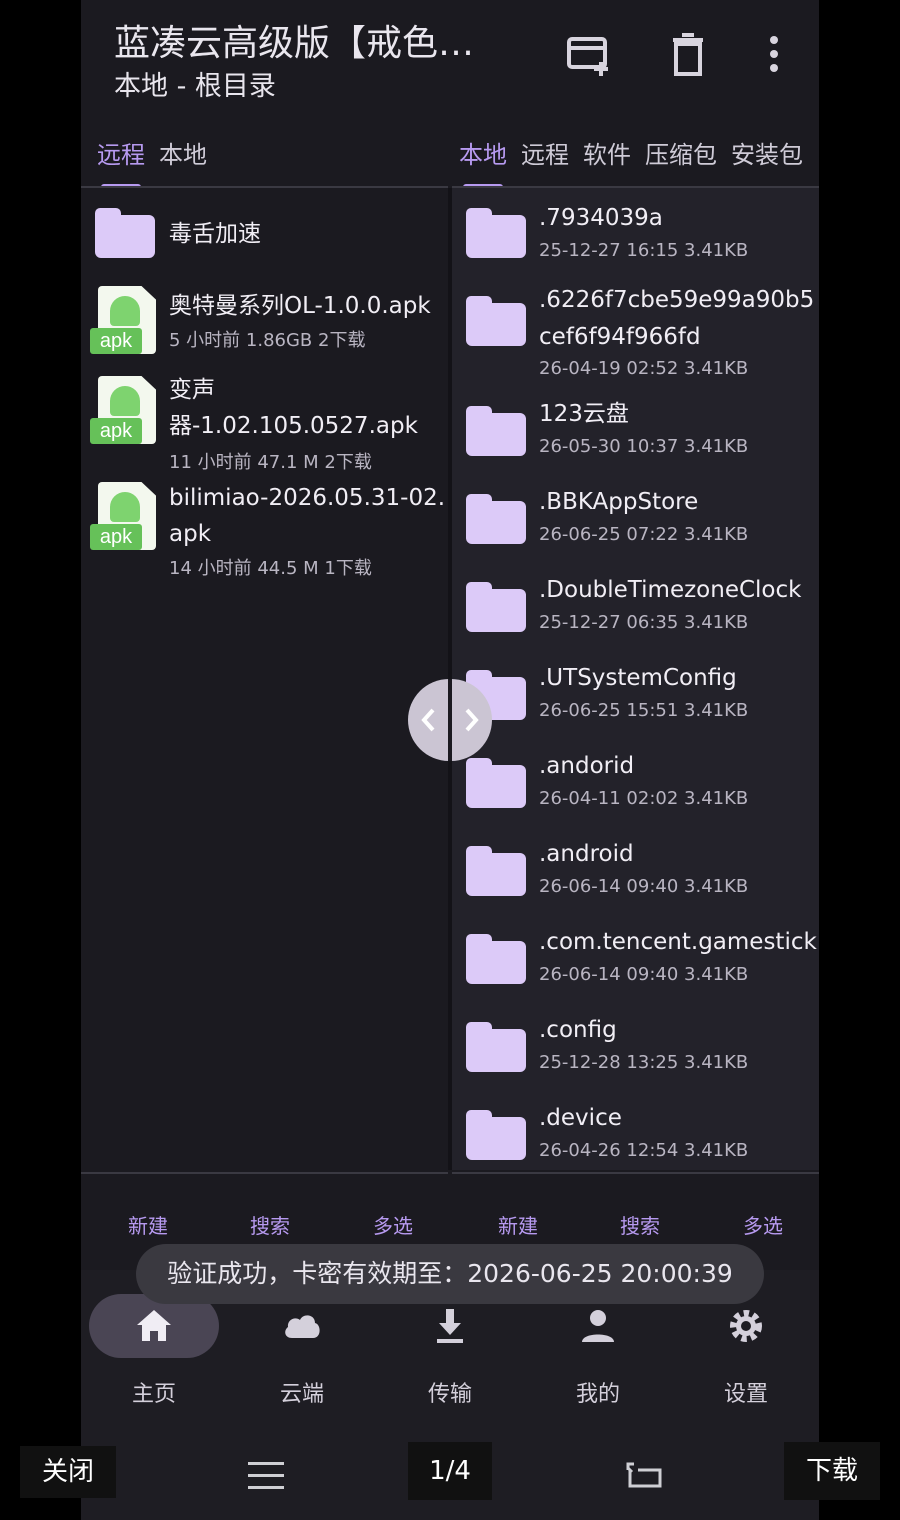 The width and height of the screenshot is (900, 1520). I want to click on file-name-cont: apk, so click(190, 534).